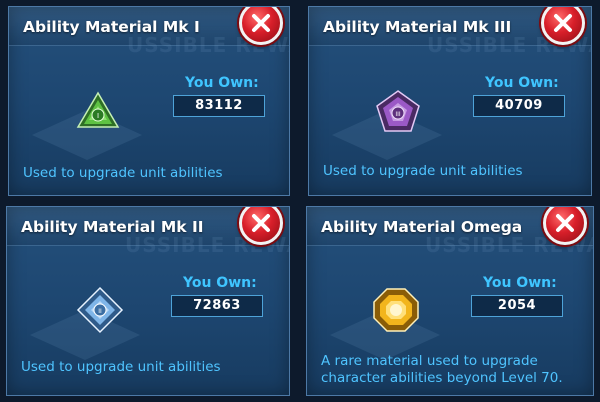 This screenshot has height=402, width=600. I want to click on owned-quantity: 72863, so click(217, 306).